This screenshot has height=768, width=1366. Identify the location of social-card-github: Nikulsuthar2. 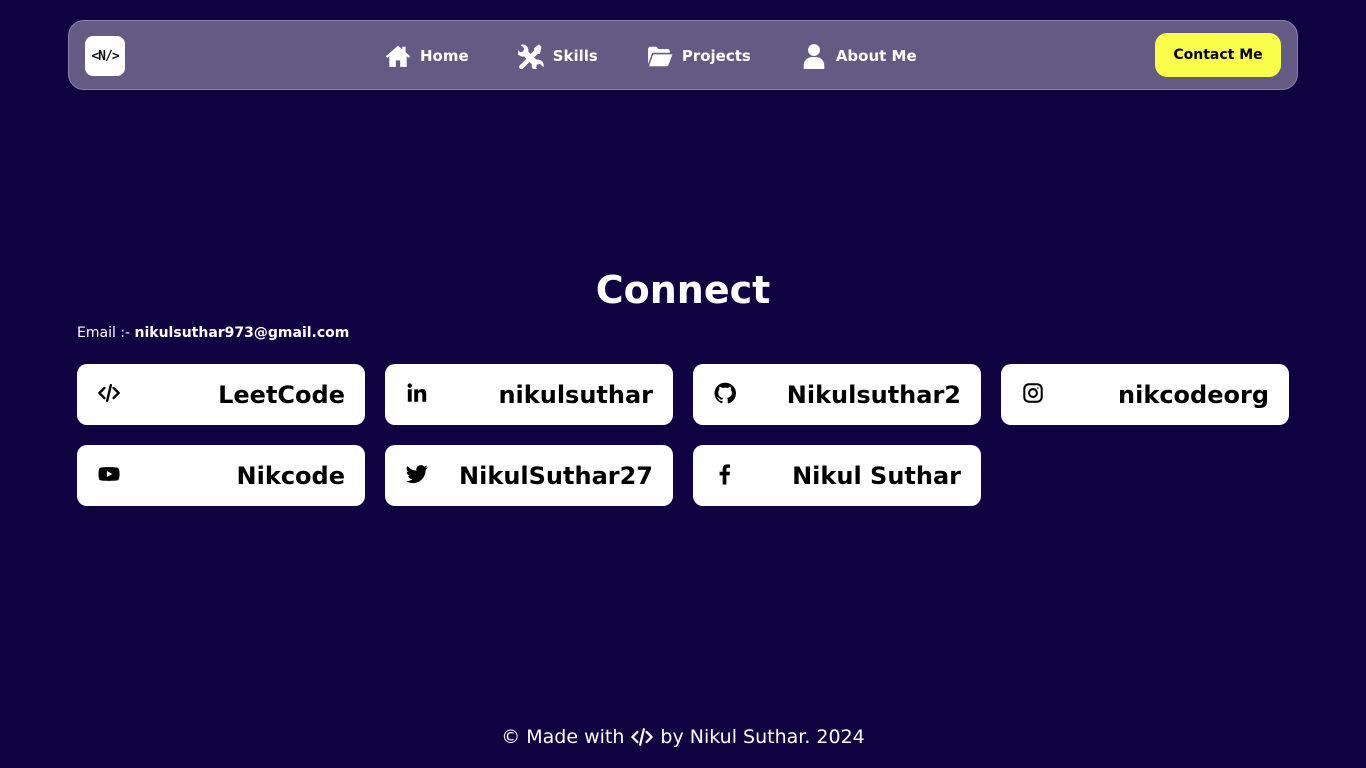
(837, 394).